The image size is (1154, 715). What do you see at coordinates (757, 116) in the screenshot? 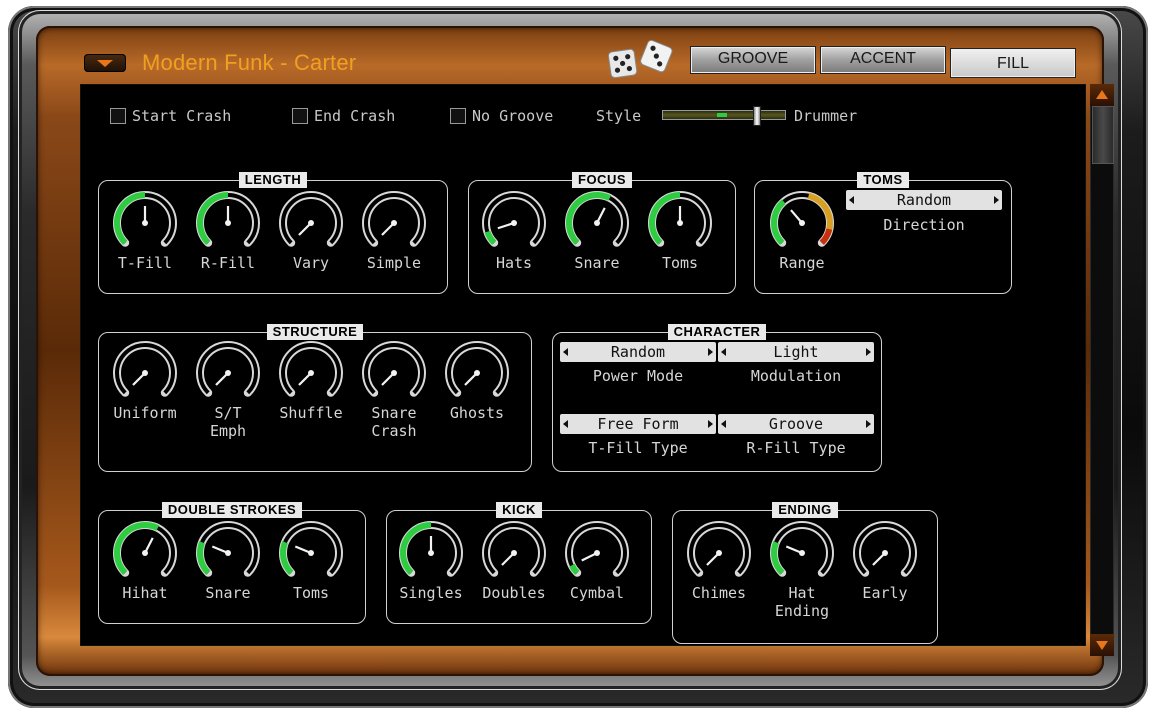
I see `slider-handle` at bounding box center [757, 116].